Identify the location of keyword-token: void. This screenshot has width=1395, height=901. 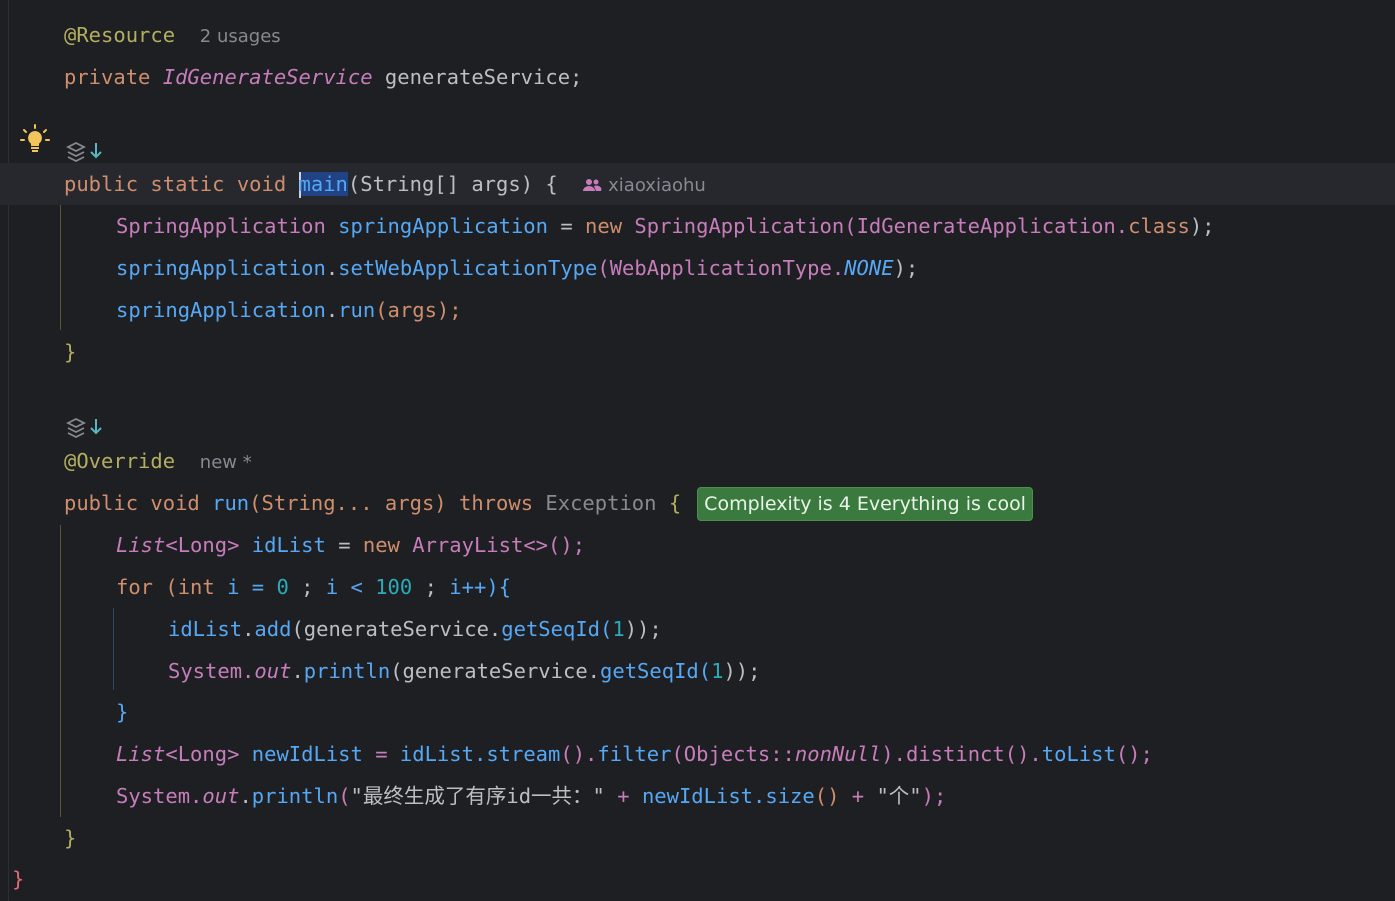
(175, 503).